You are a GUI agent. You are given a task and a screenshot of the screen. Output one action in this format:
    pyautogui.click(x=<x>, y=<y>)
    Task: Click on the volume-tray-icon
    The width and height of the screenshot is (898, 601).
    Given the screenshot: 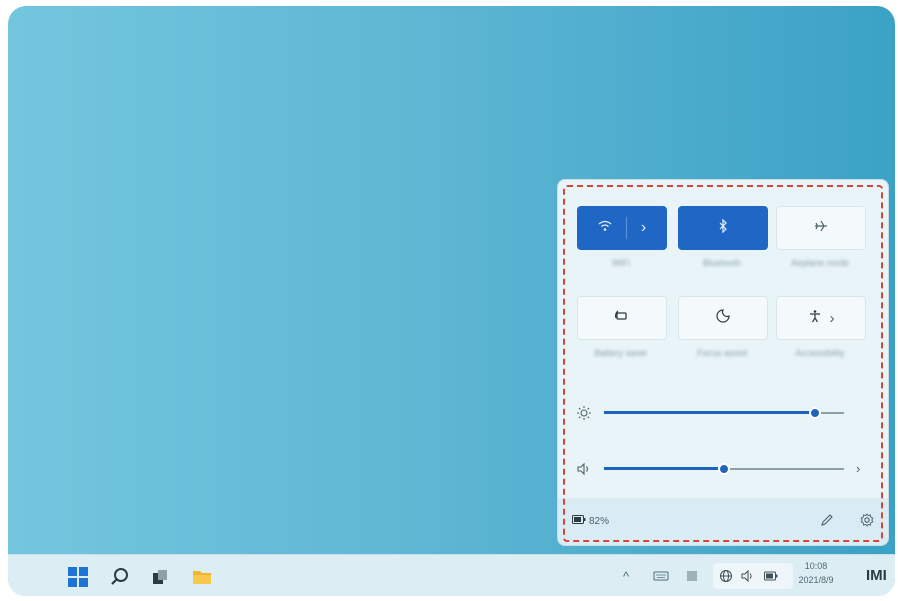 What is the action you would take?
    pyautogui.click(x=748, y=576)
    